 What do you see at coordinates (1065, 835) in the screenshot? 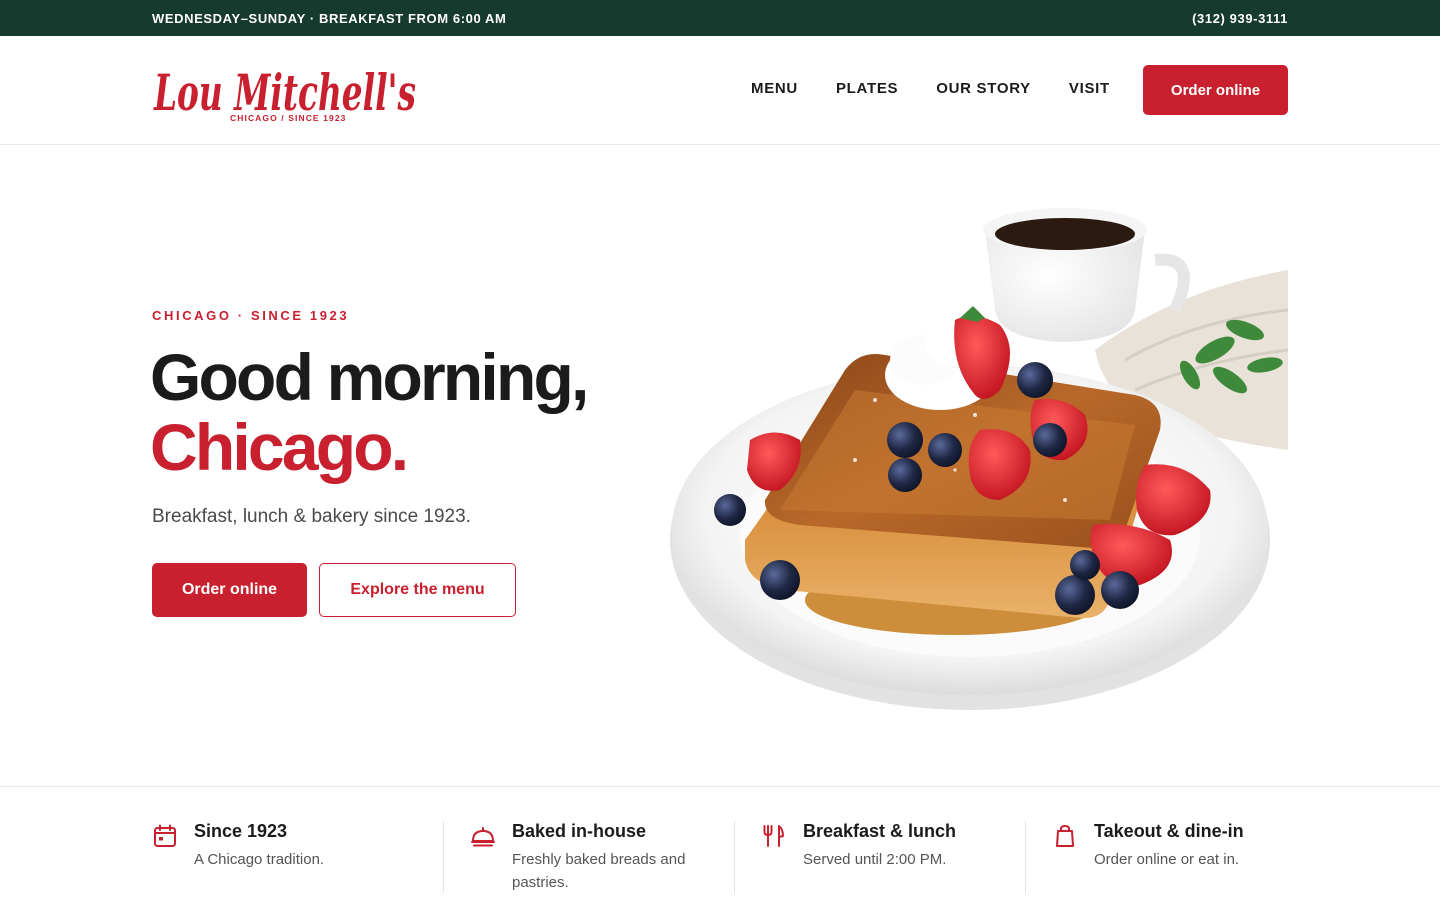
I see `takeout-bag-icon` at bounding box center [1065, 835].